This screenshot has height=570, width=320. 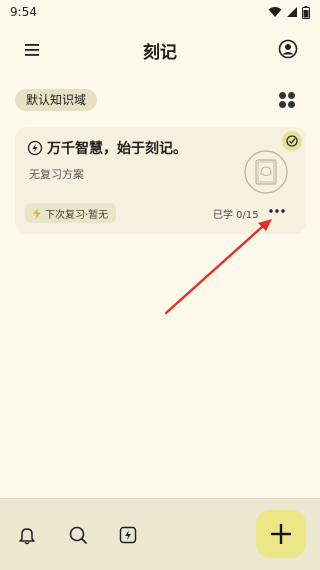 What do you see at coordinates (56, 100) in the screenshot?
I see `knowledge-domain-chip: 默认知识域` at bounding box center [56, 100].